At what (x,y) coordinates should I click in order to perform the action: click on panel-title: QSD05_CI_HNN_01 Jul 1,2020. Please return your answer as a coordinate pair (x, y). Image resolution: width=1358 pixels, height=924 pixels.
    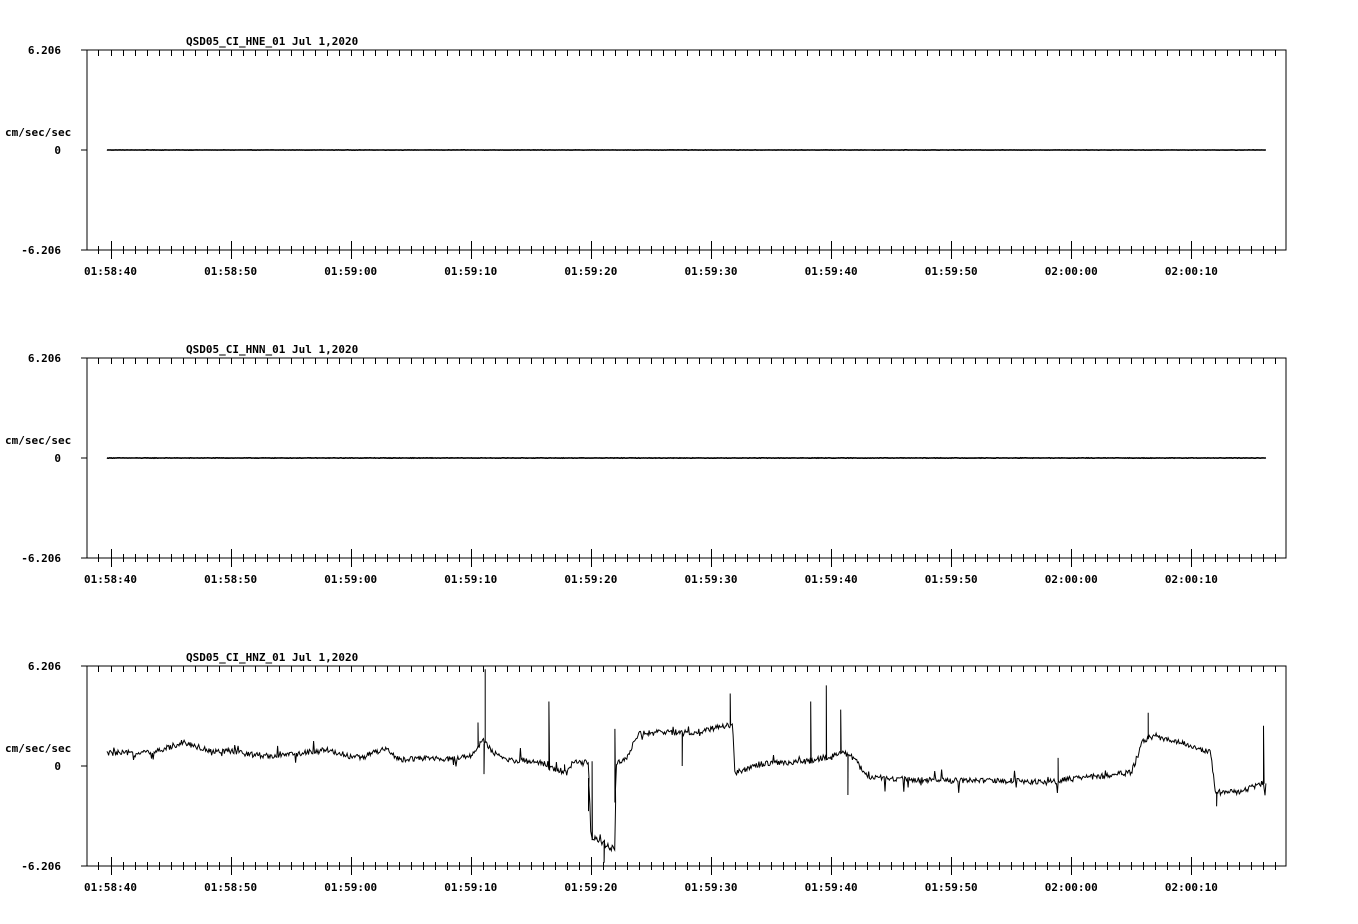
    Looking at the image, I should click on (272, 349).